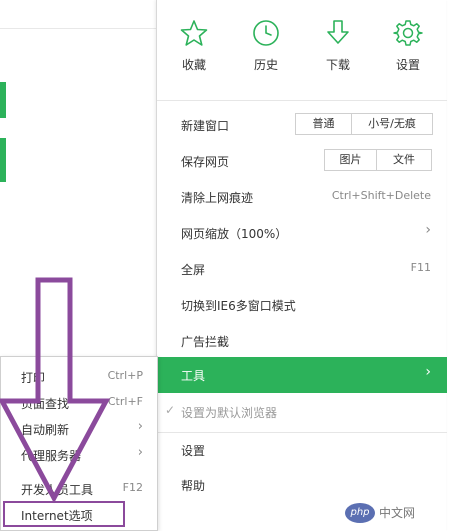  I want to click on find-label: 页面查找, so click(45, 404).